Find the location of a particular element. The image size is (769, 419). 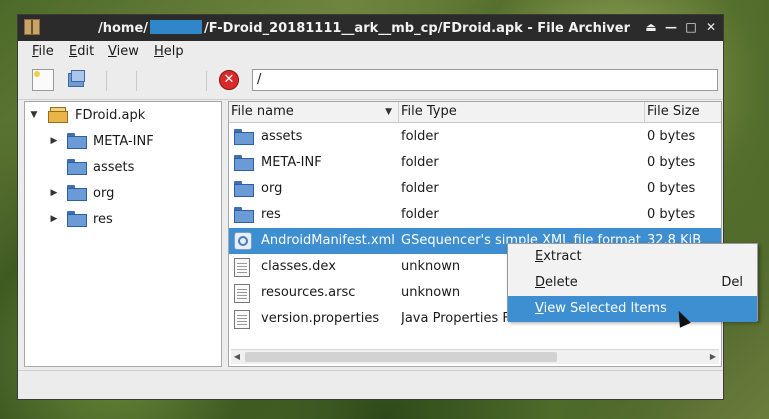

tree-item-label: org is located at coordinates (104, 193).